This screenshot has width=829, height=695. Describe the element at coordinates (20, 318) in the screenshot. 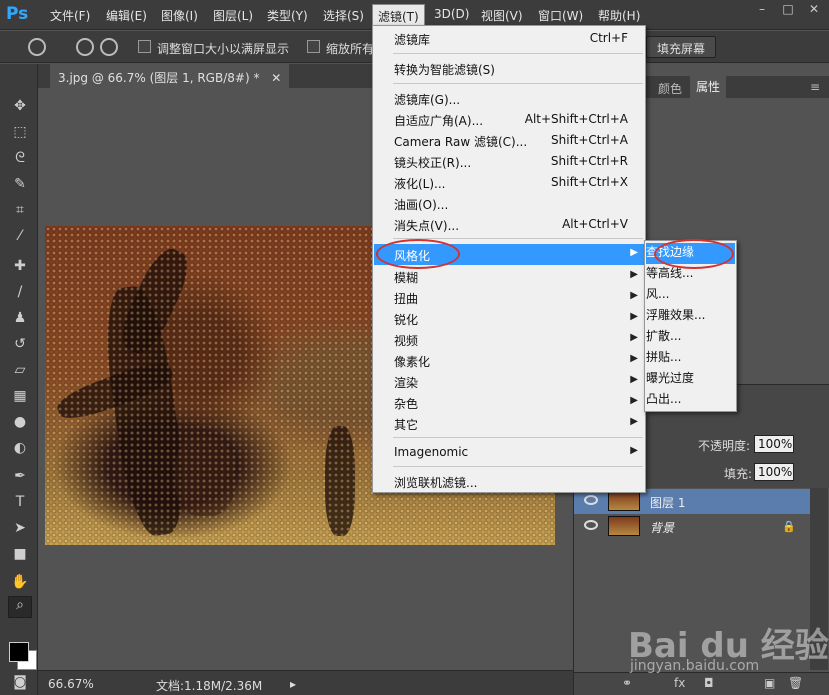

I see `clone-stamp-tool-icon: ♟` at that location.